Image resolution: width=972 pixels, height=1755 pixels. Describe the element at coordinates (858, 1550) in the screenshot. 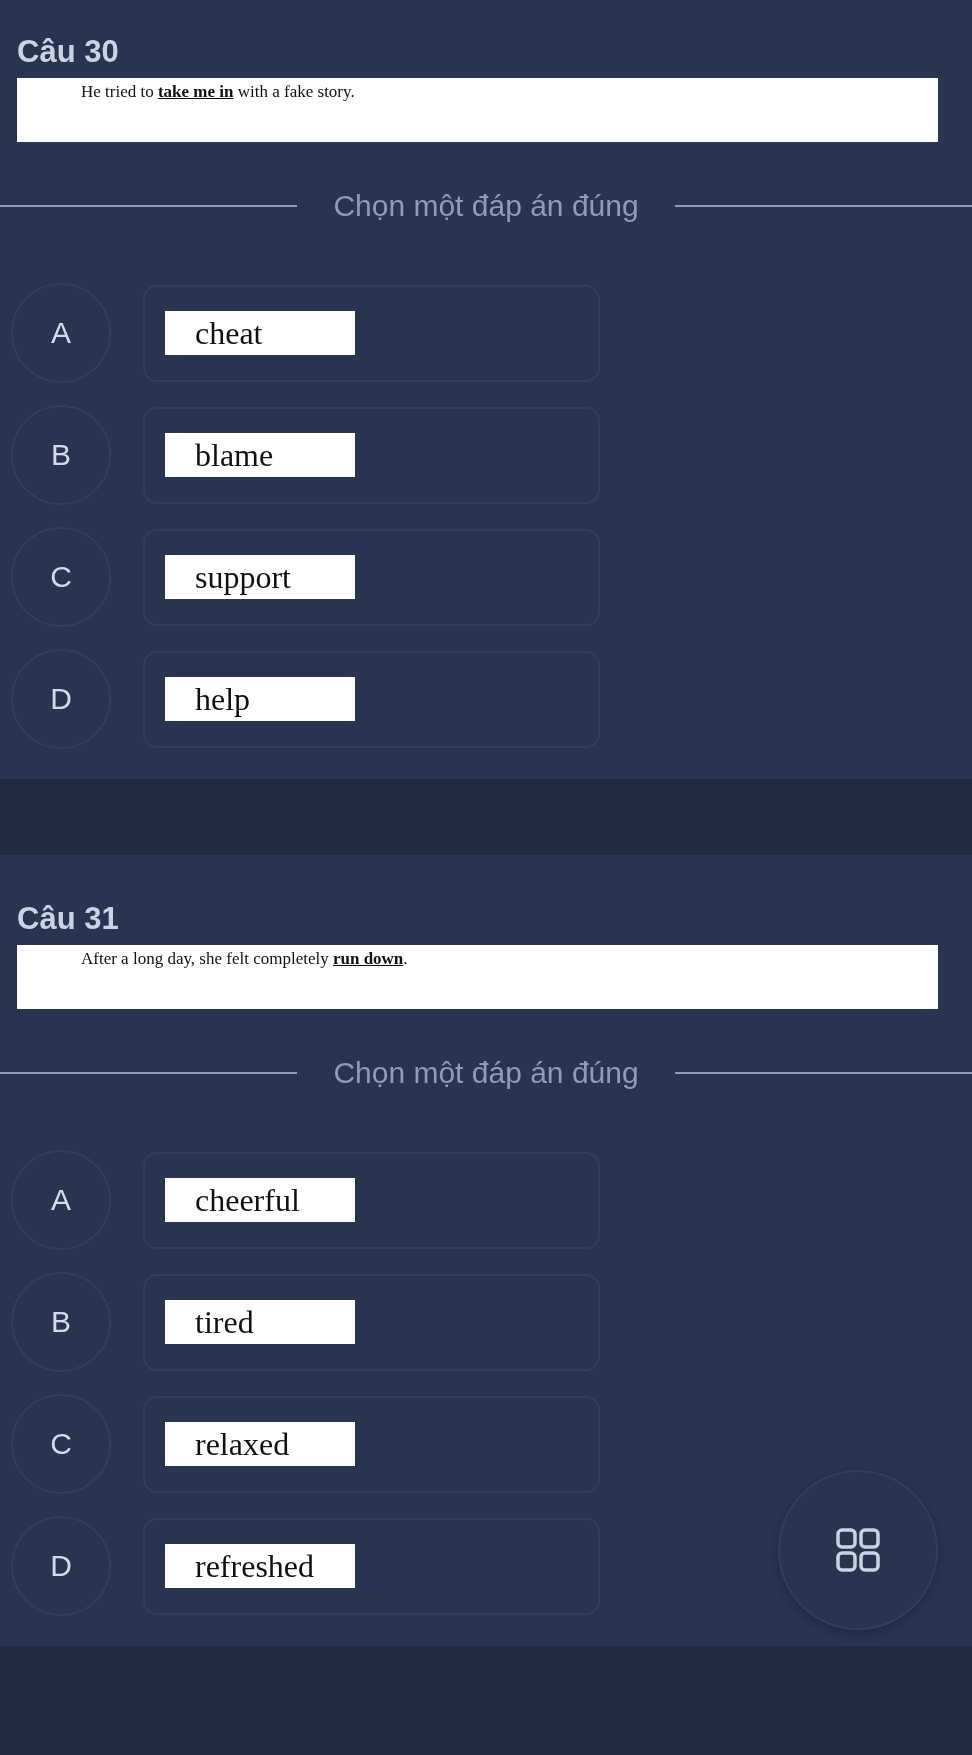

I see `grid-icon` at that location.